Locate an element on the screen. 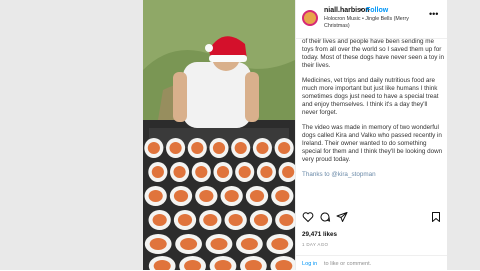  login-prompt: Log in to like or comment. is located at coordinates (372, 263).